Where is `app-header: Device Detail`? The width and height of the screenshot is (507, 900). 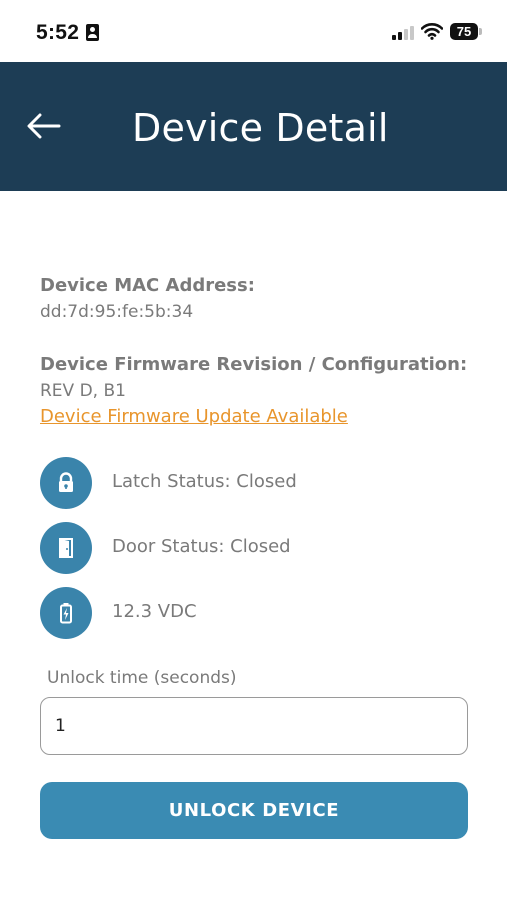
app-header: Device Detail is located at coordinates (253, 126).